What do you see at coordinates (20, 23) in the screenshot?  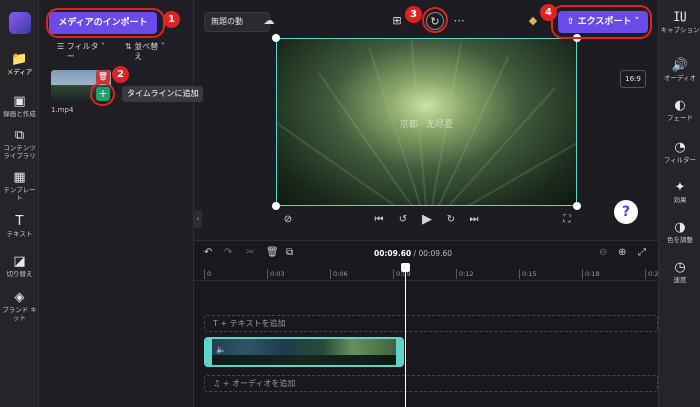 I see `app-logo` at bounding box center [20, 23].